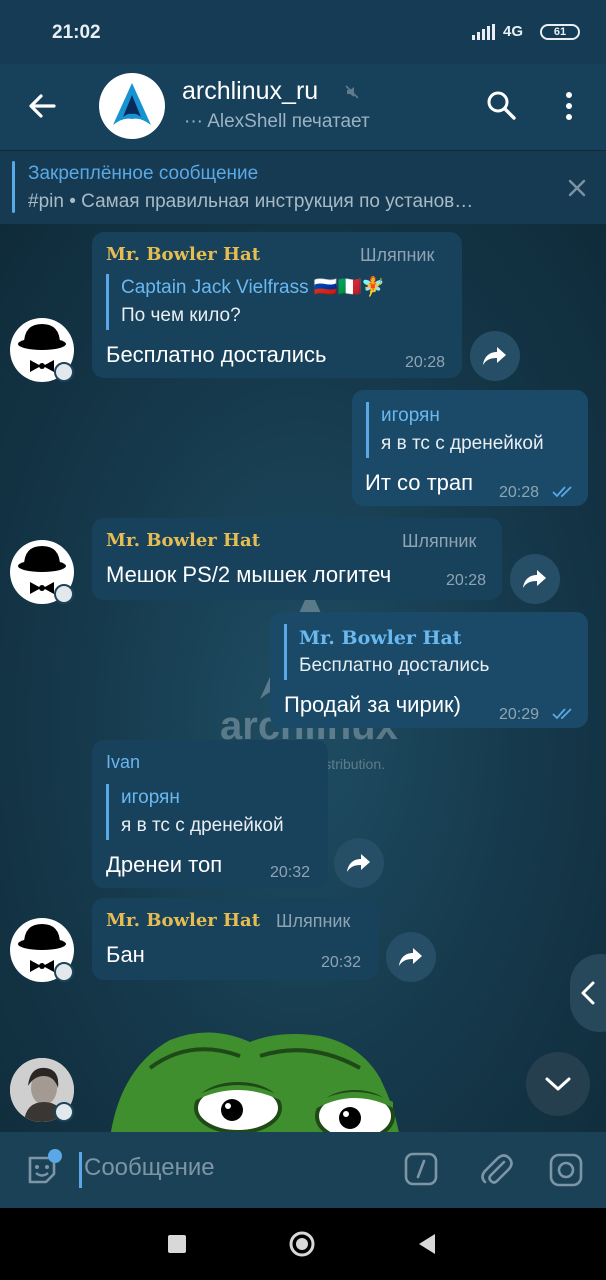  I want to click on back-arrow-icon, so click(42, 106).